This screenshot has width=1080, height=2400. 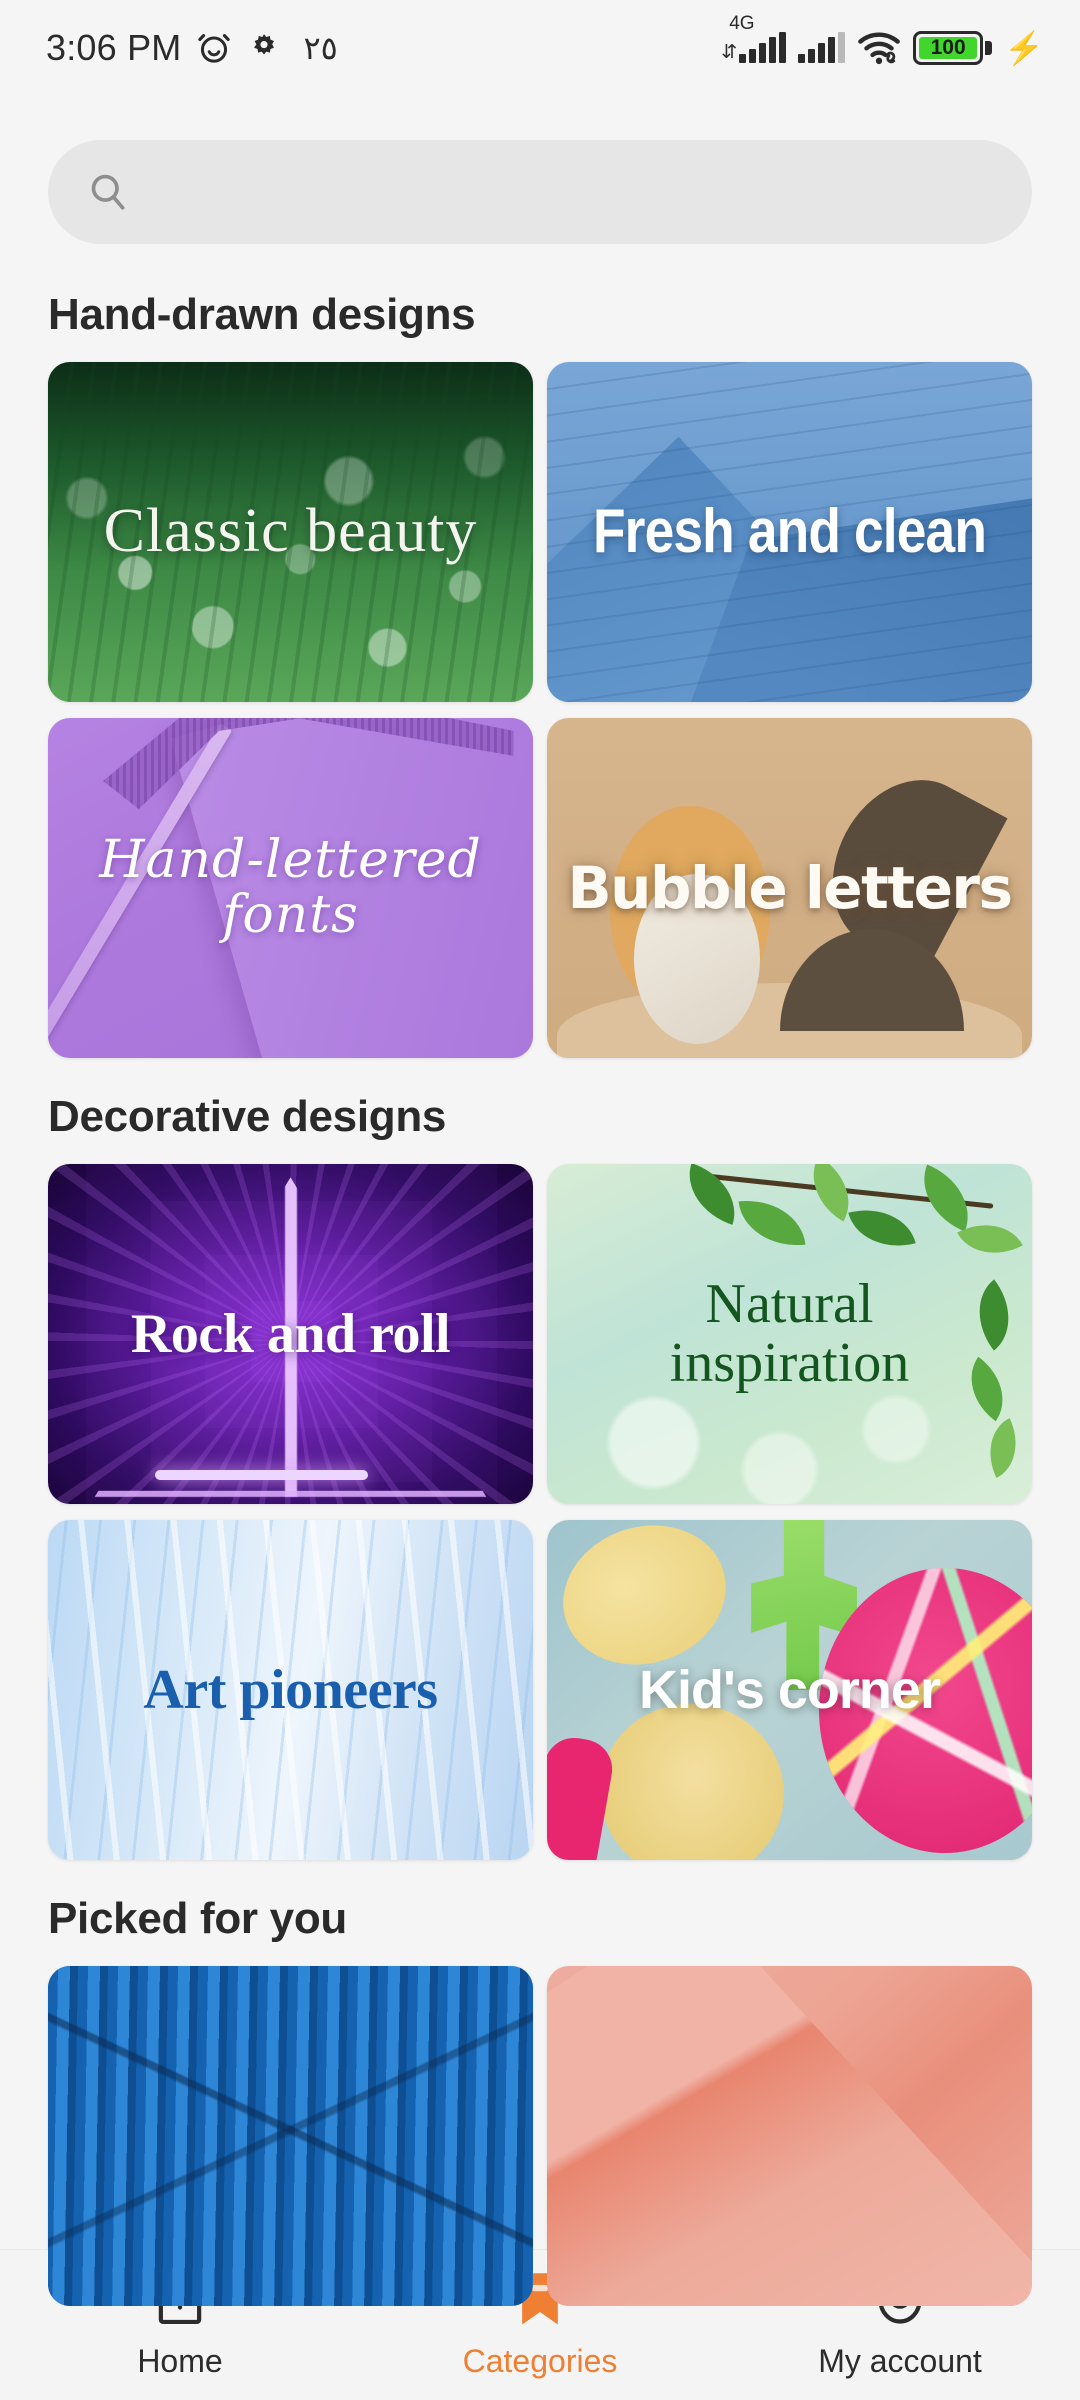 I want to click on cellular-signal-primary-icon: 4G ⇵, so click(x=754, y=38).